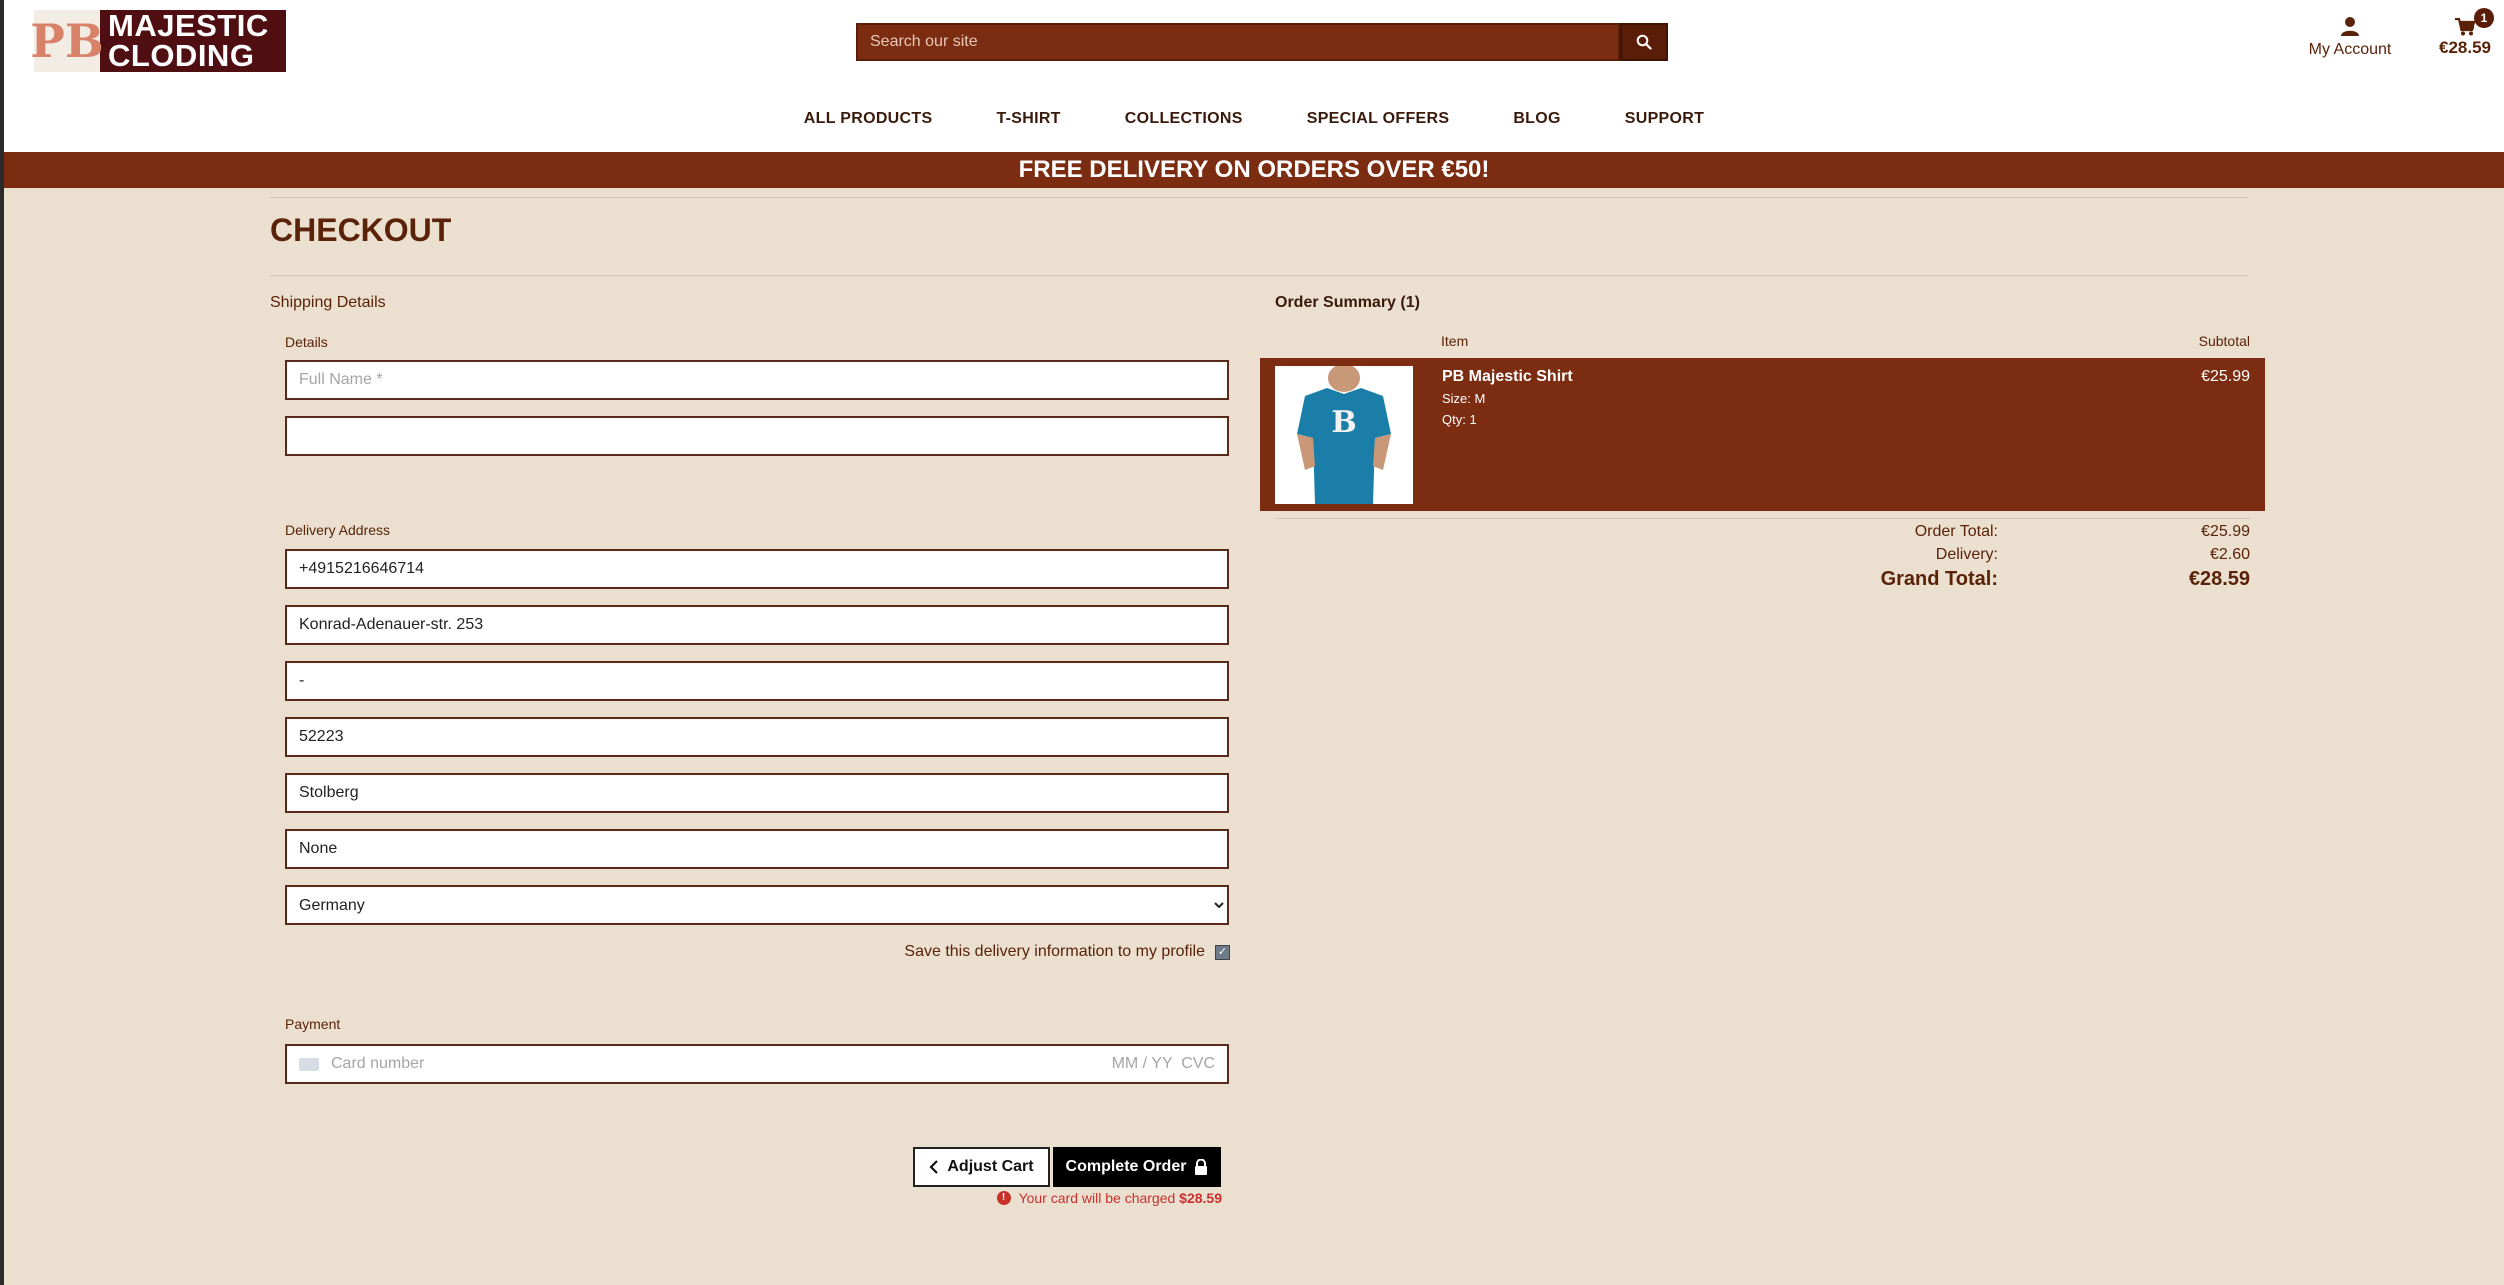  I want to click on nav-all-products: ALL PRODUCTS, so click(868, 119).